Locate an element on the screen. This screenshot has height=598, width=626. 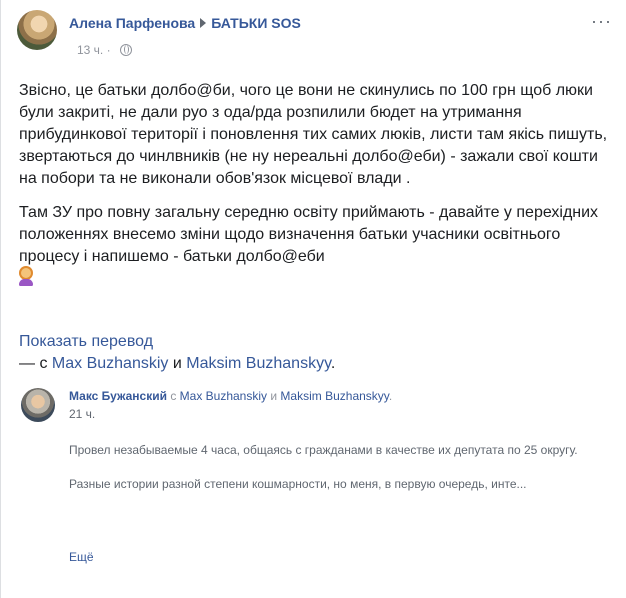
see-more-link: Ещё is located at coordinates (81, 557).